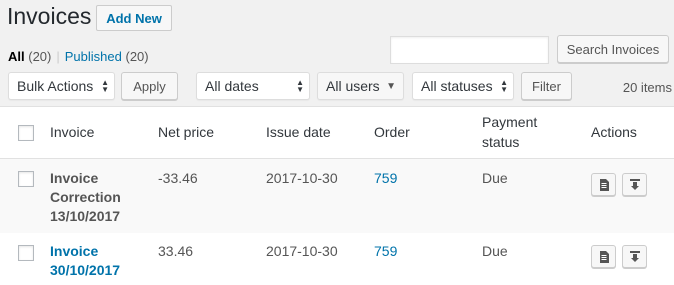 This screenshot has height=285, width=674. I want to click on invoice-title: Invoice Correction 13/10/2017, so click(85, 197).